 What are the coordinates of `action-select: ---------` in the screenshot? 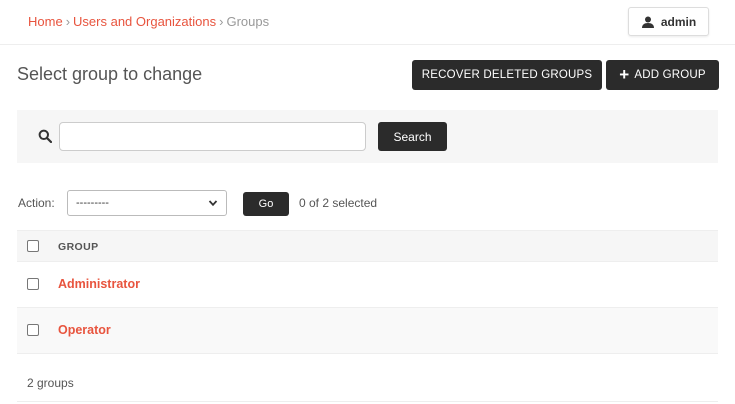 It's located at (147, 203).